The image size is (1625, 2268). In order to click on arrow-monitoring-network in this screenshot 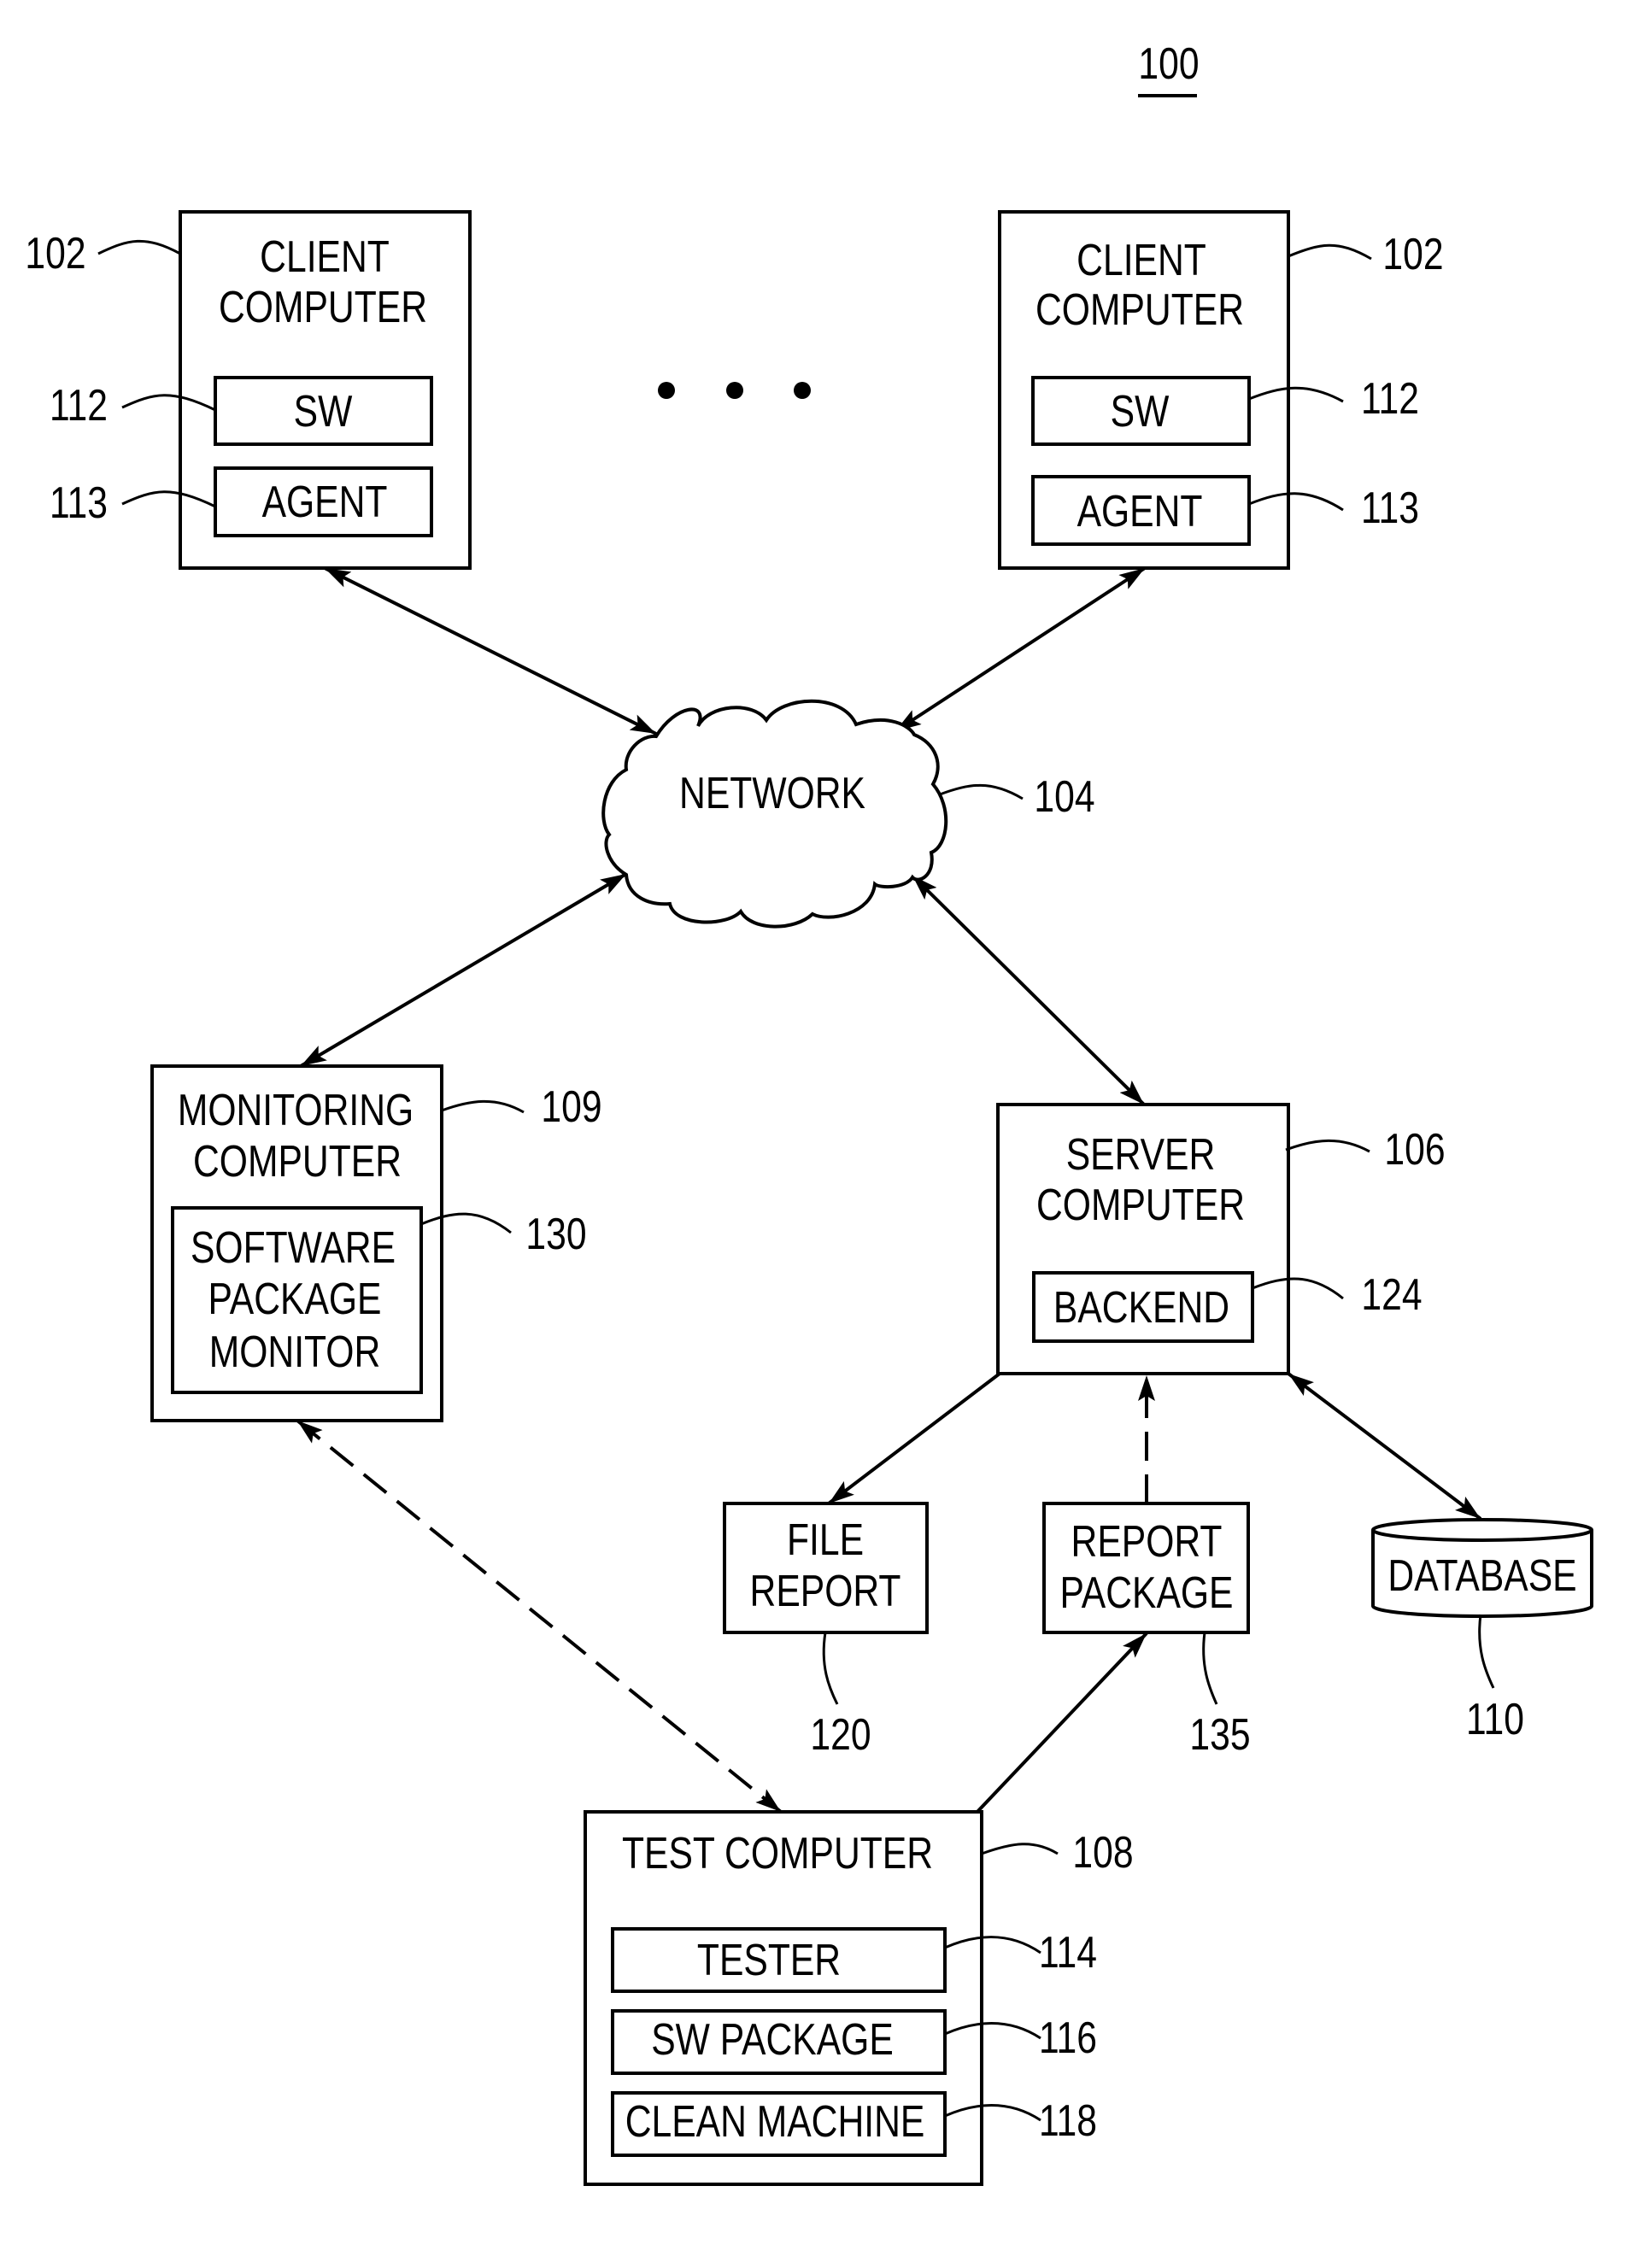, I will do `click(464, 970)`.